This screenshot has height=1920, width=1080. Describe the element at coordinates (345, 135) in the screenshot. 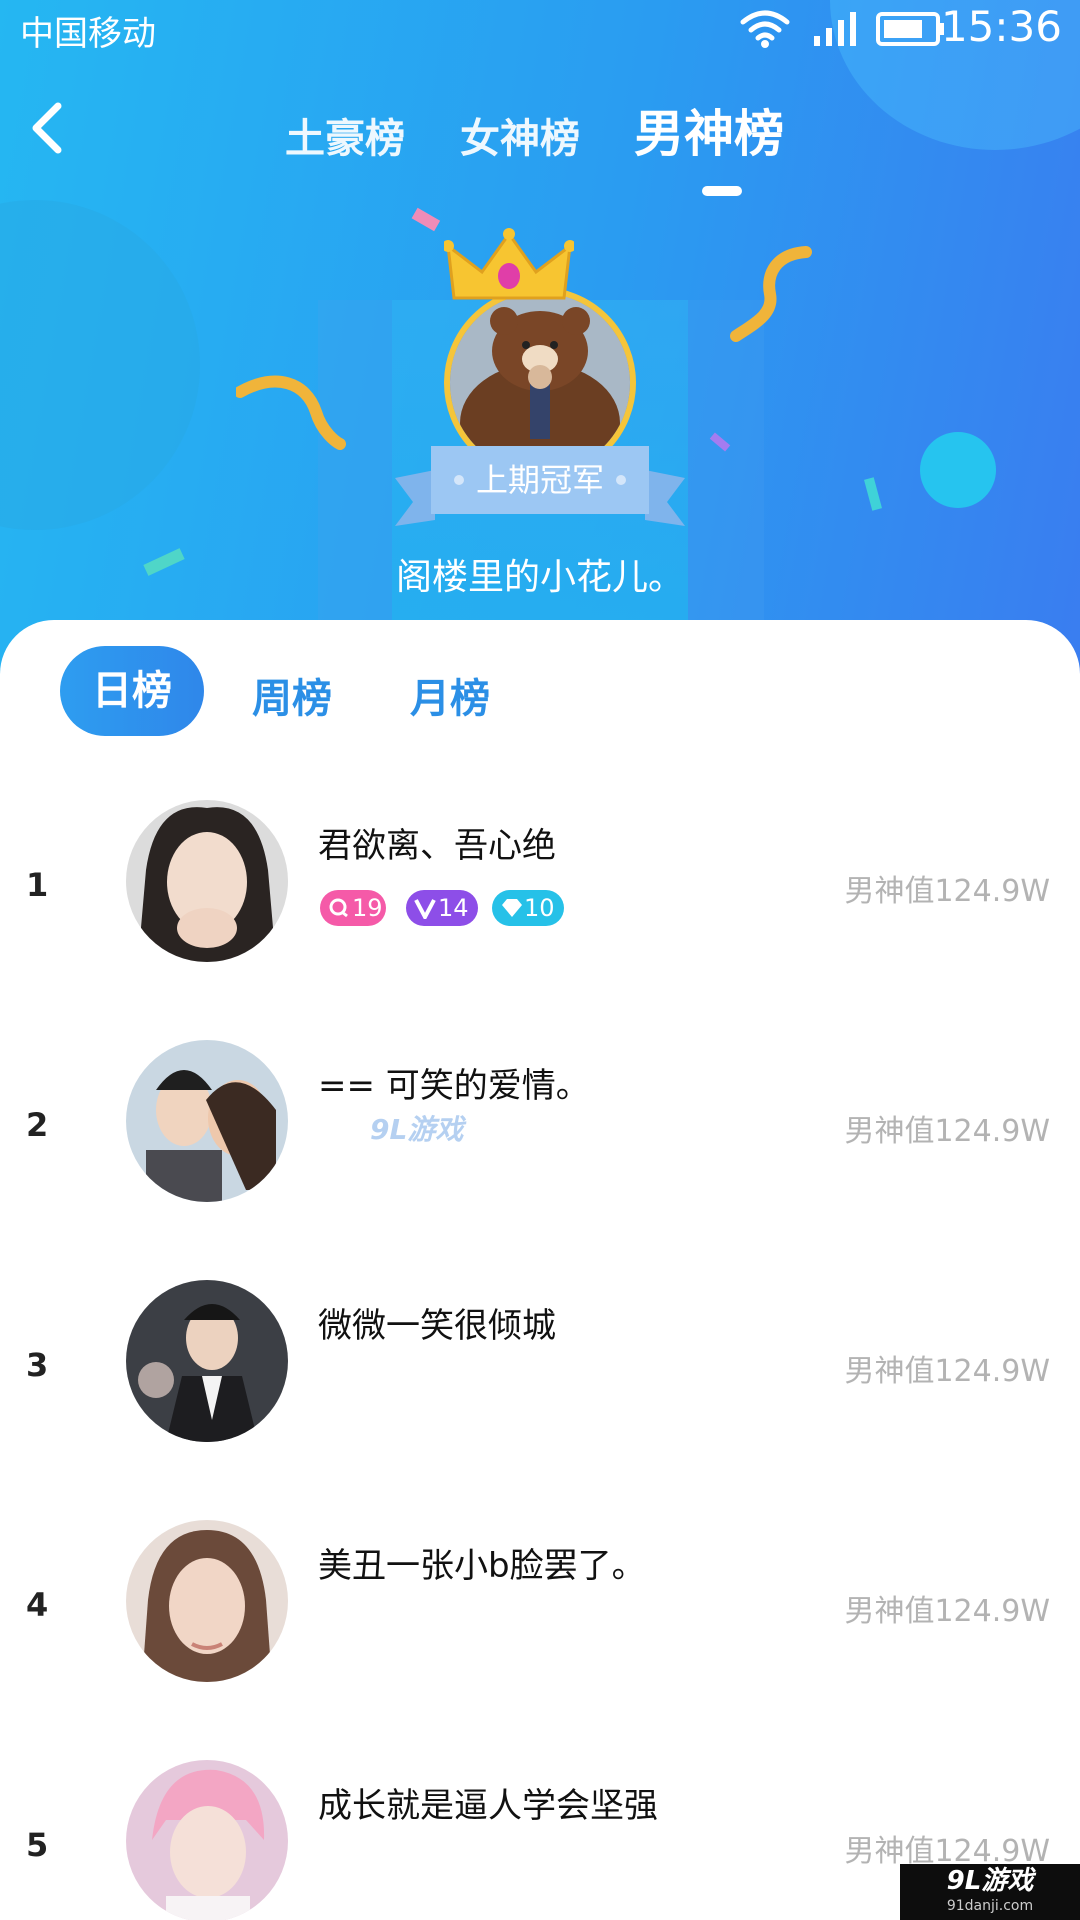

I see `tab-tuhao: 土豪榜` at that location.